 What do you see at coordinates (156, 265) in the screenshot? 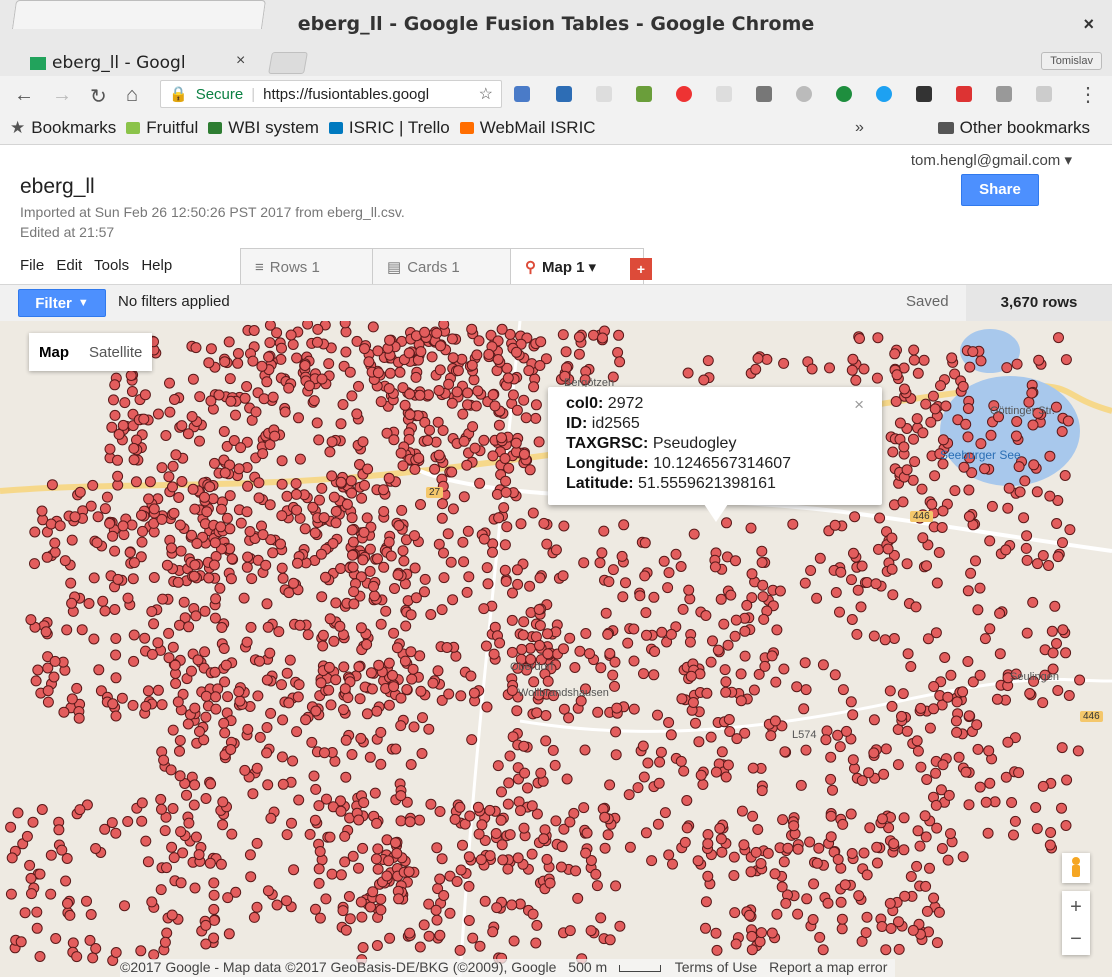
I see `menu-help: Help` at bounding box center [156, 265].